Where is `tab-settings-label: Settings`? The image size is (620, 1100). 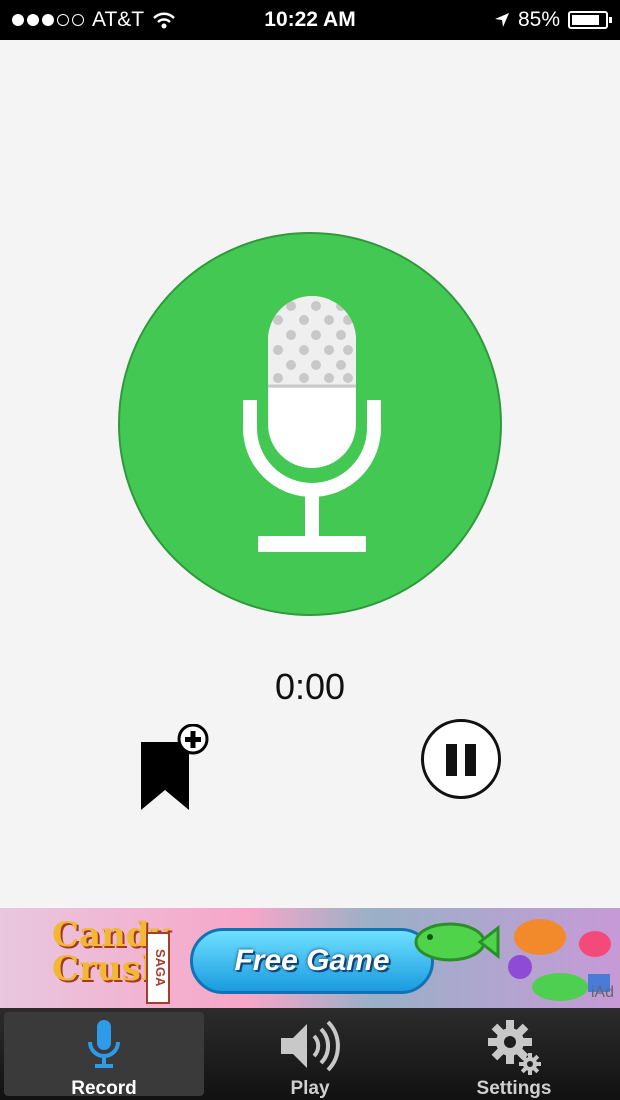
tab-settings-label: Settings is located at coordinates (514, 1088).